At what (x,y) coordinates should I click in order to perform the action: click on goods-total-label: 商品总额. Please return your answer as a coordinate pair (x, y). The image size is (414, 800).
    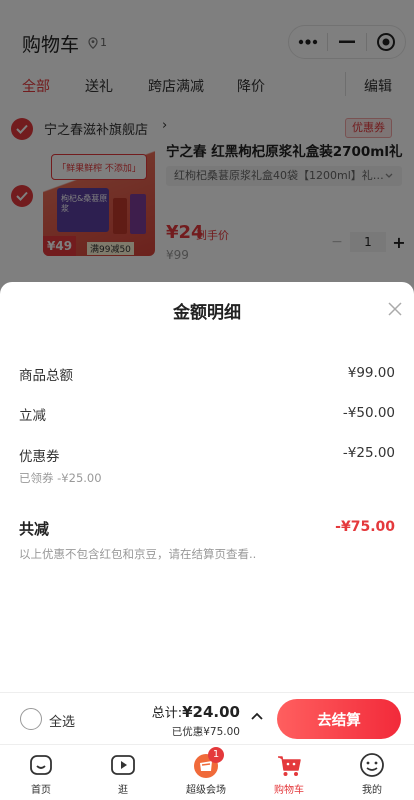
    Looking at the image, I should click on (46, 376).